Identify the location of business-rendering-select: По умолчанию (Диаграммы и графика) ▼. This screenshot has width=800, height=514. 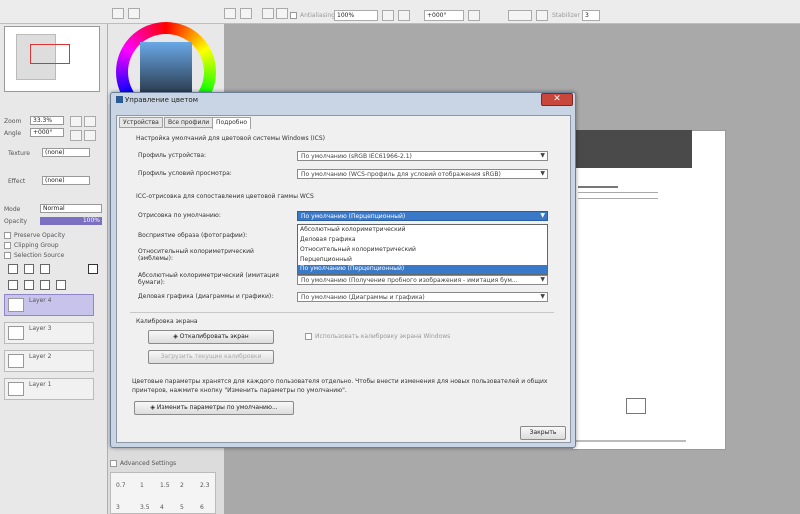
(422, 297).